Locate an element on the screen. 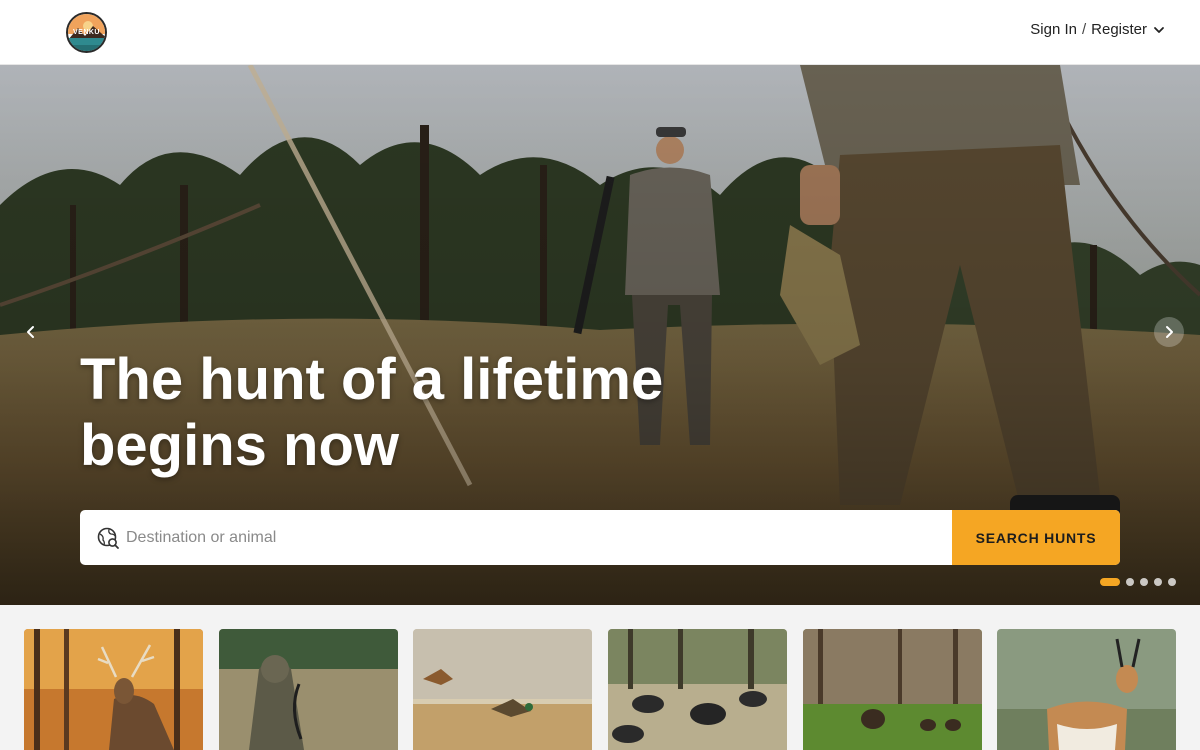 The height and width of the screenshot is (750, 1200). ducks-image is located at coordinates (502, 689).